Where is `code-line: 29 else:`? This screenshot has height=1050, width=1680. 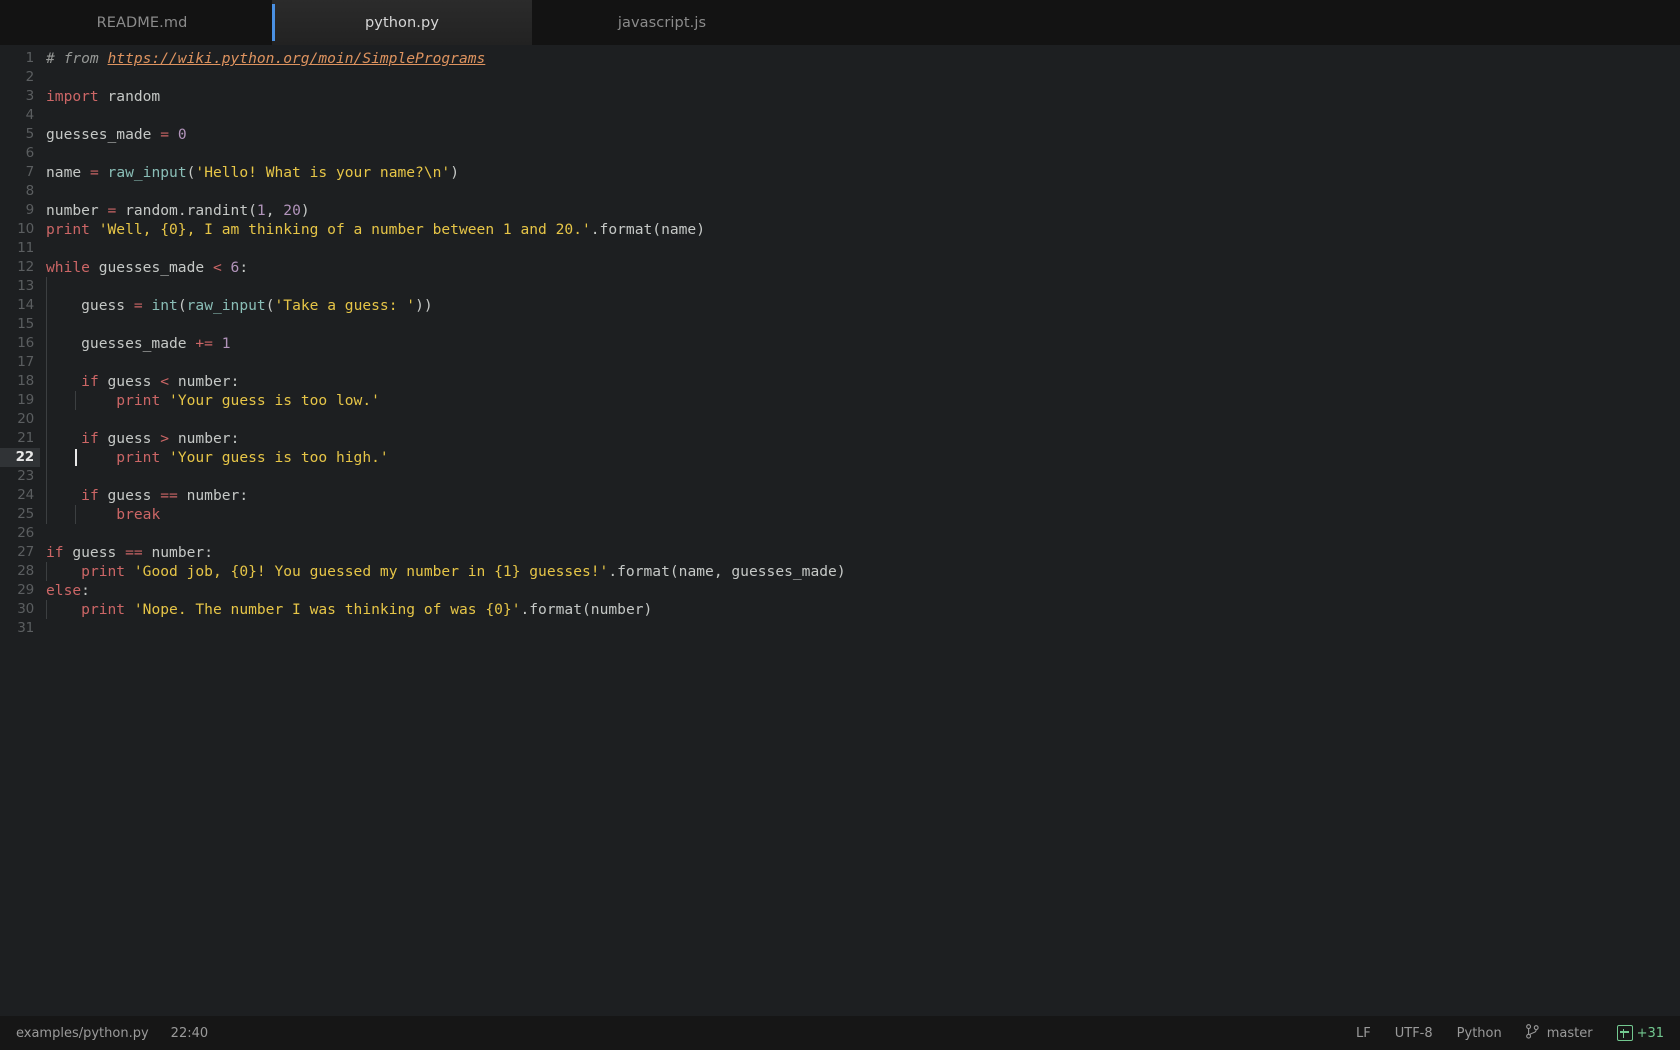 code-line: 29 else: is located at coordinates (840, 590).